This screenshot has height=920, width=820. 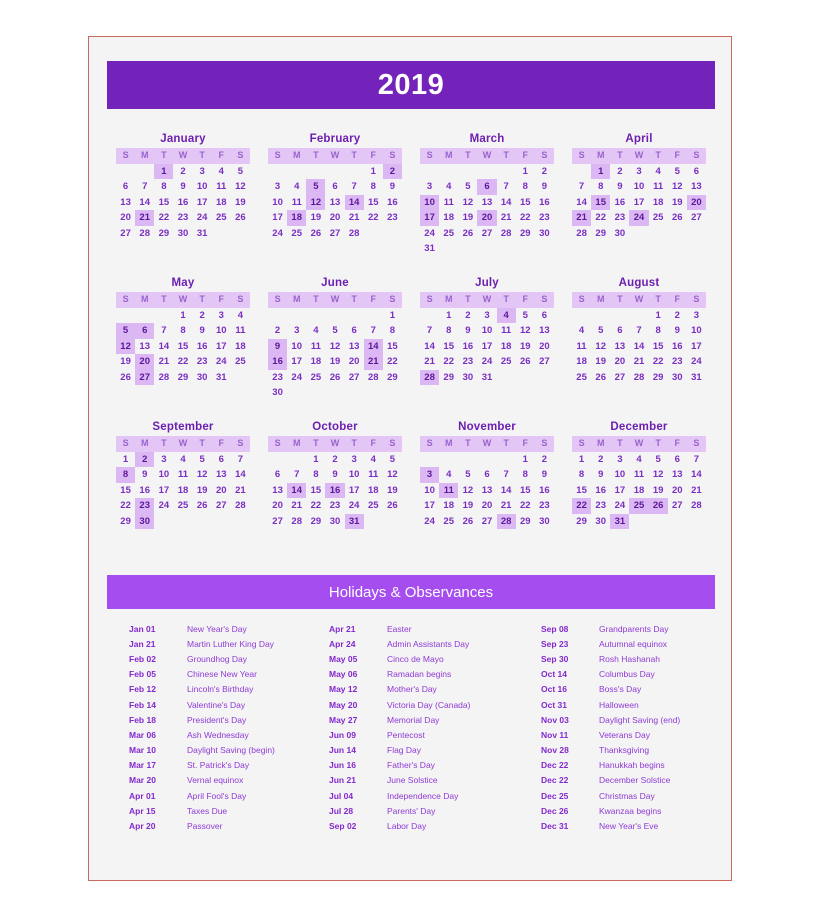 I want to click on day-cell-highlighted: 24, so click(x=639, y=218).